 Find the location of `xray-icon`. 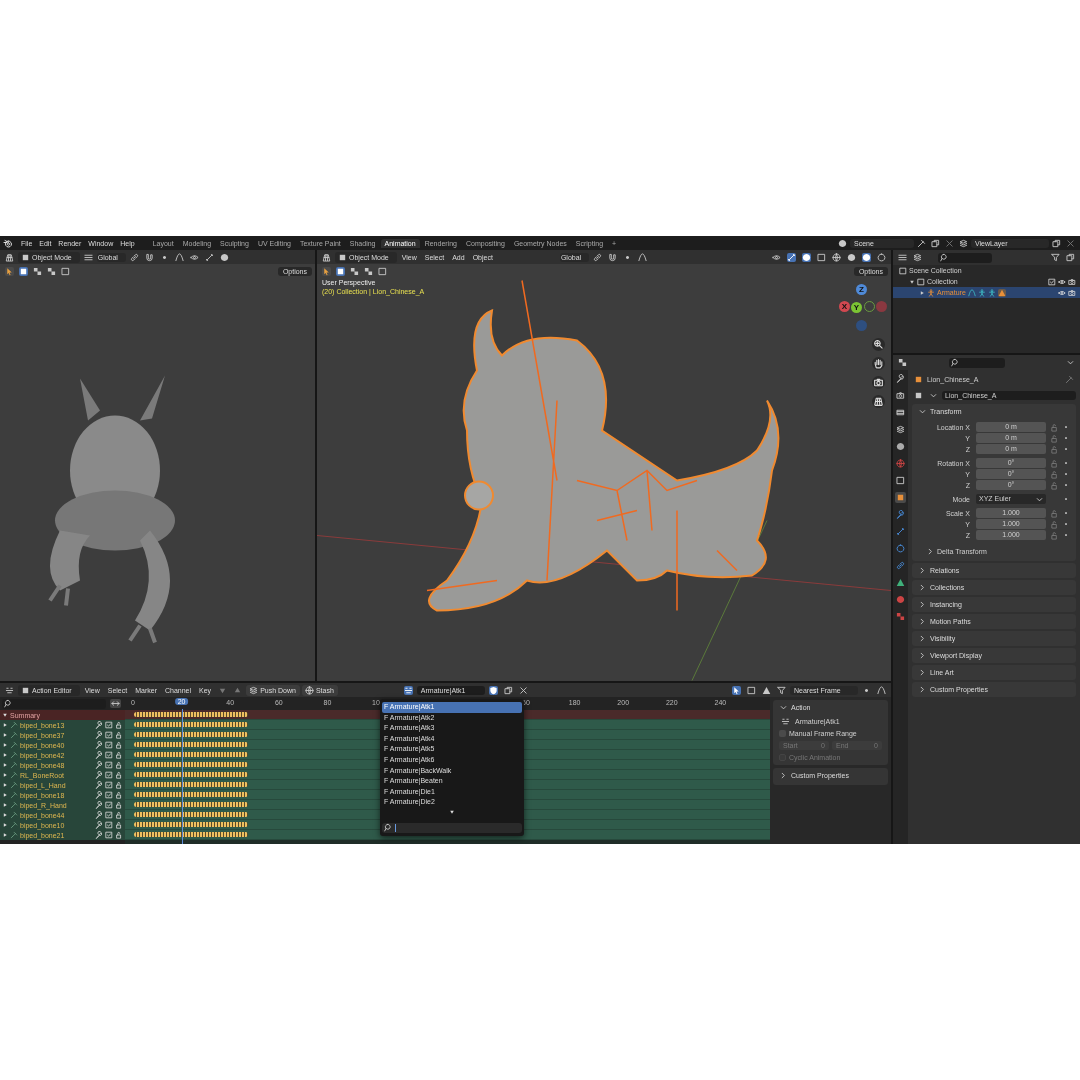

xray-icon is located at coordinates (821, 257).